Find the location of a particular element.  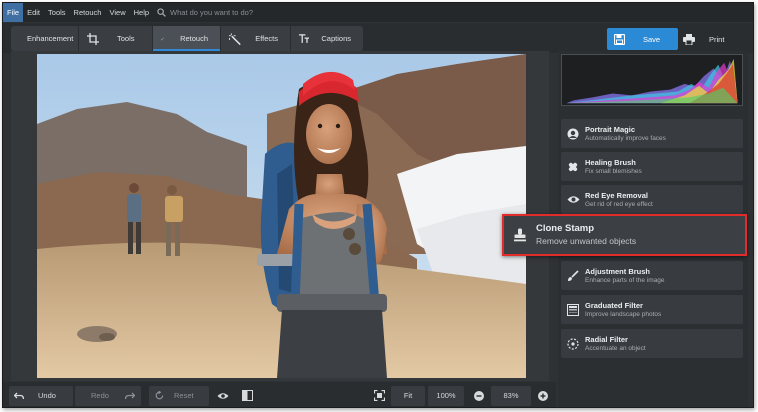

floppy-disk-icon is located at coordinates (619, 39).